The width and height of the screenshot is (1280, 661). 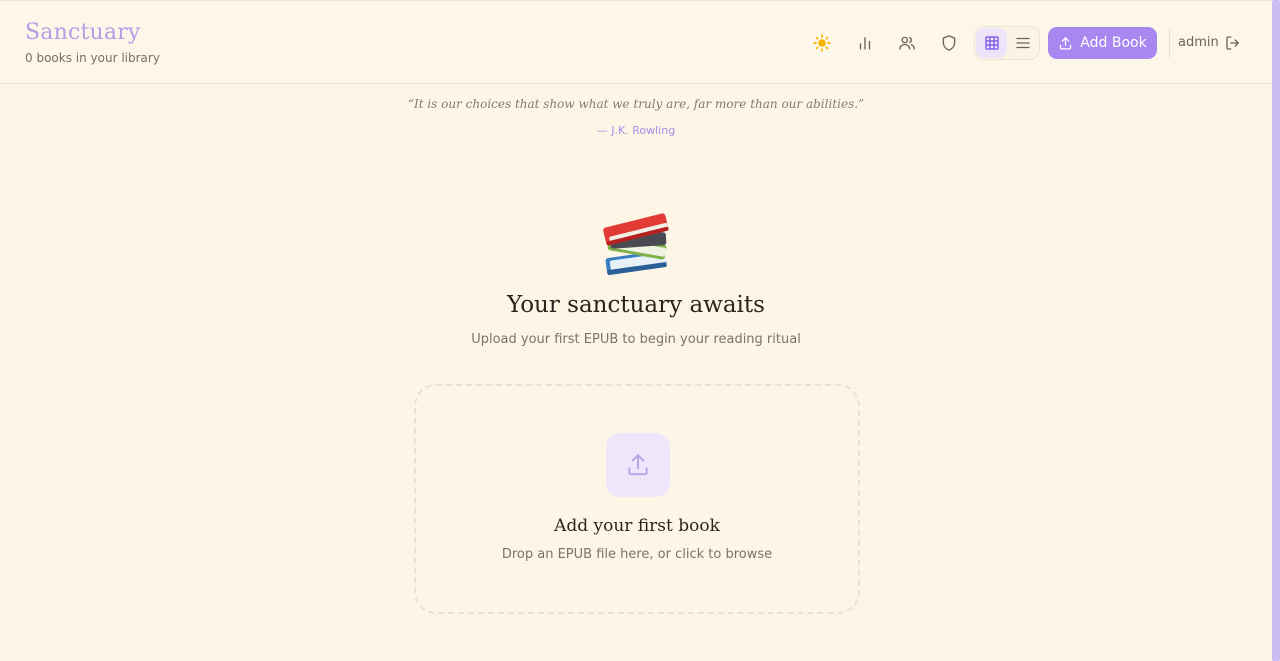 I want to click on admin-button, so click(x=949, y=43).